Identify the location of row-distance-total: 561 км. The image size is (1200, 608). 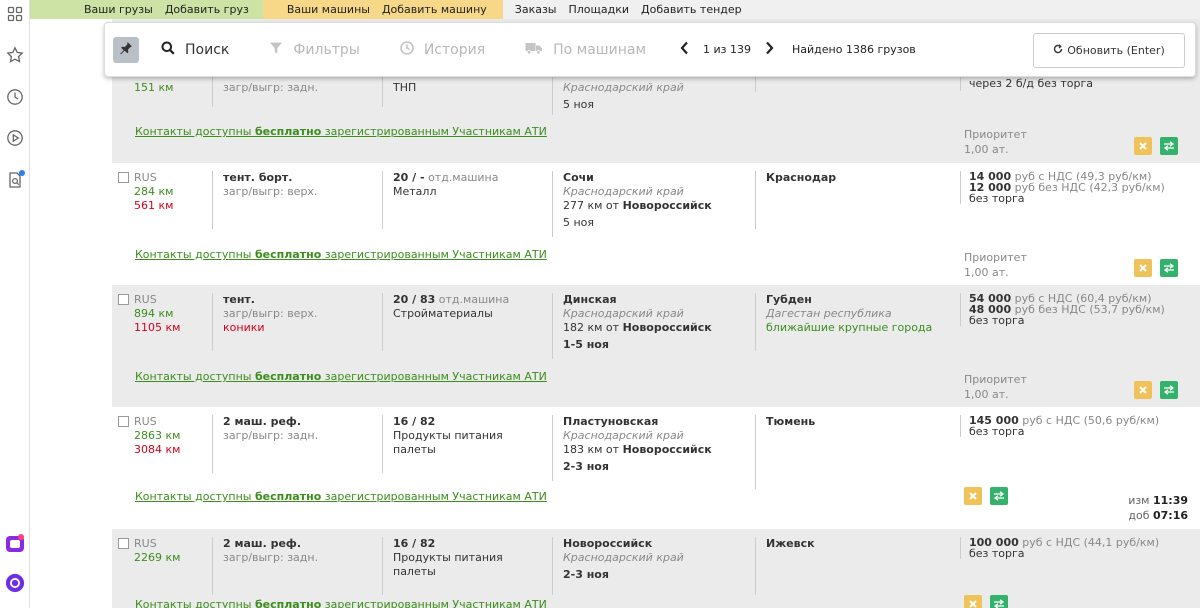
(154, 205).